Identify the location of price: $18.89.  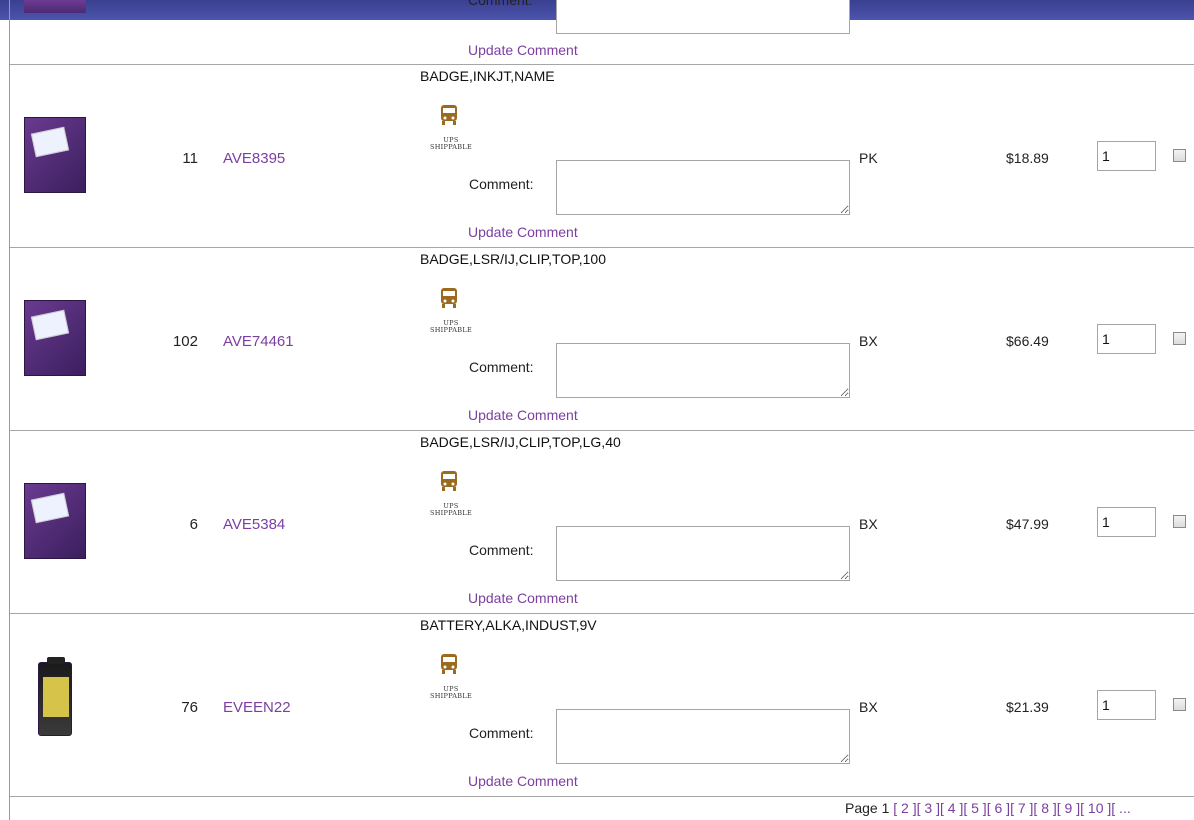
(1027, 158).